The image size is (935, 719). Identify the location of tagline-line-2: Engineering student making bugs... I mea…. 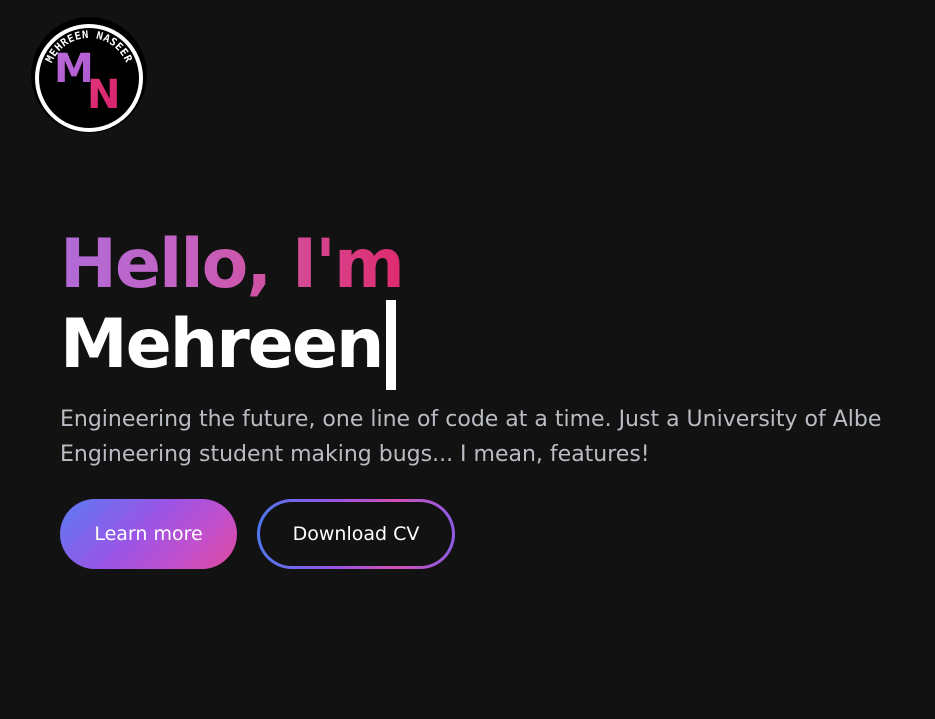
(355, 454).